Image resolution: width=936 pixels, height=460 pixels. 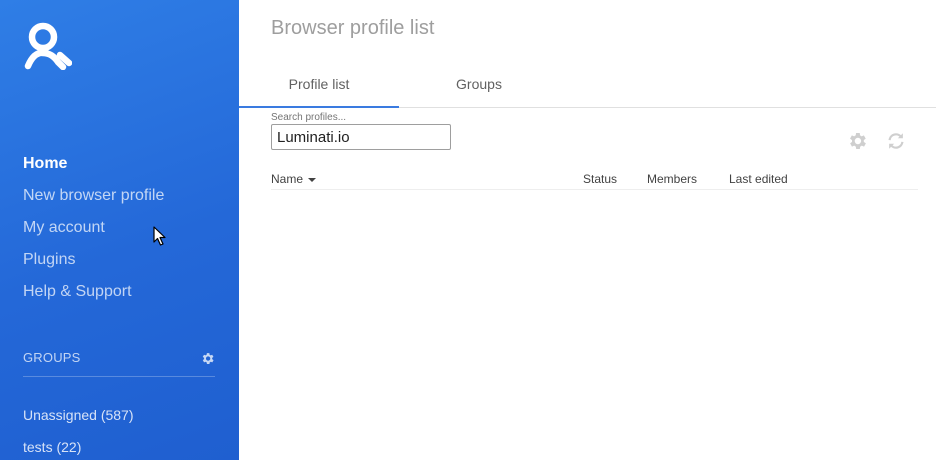 I want to click on tab-bar: Profile list Groups, so click(x=587, y=87).